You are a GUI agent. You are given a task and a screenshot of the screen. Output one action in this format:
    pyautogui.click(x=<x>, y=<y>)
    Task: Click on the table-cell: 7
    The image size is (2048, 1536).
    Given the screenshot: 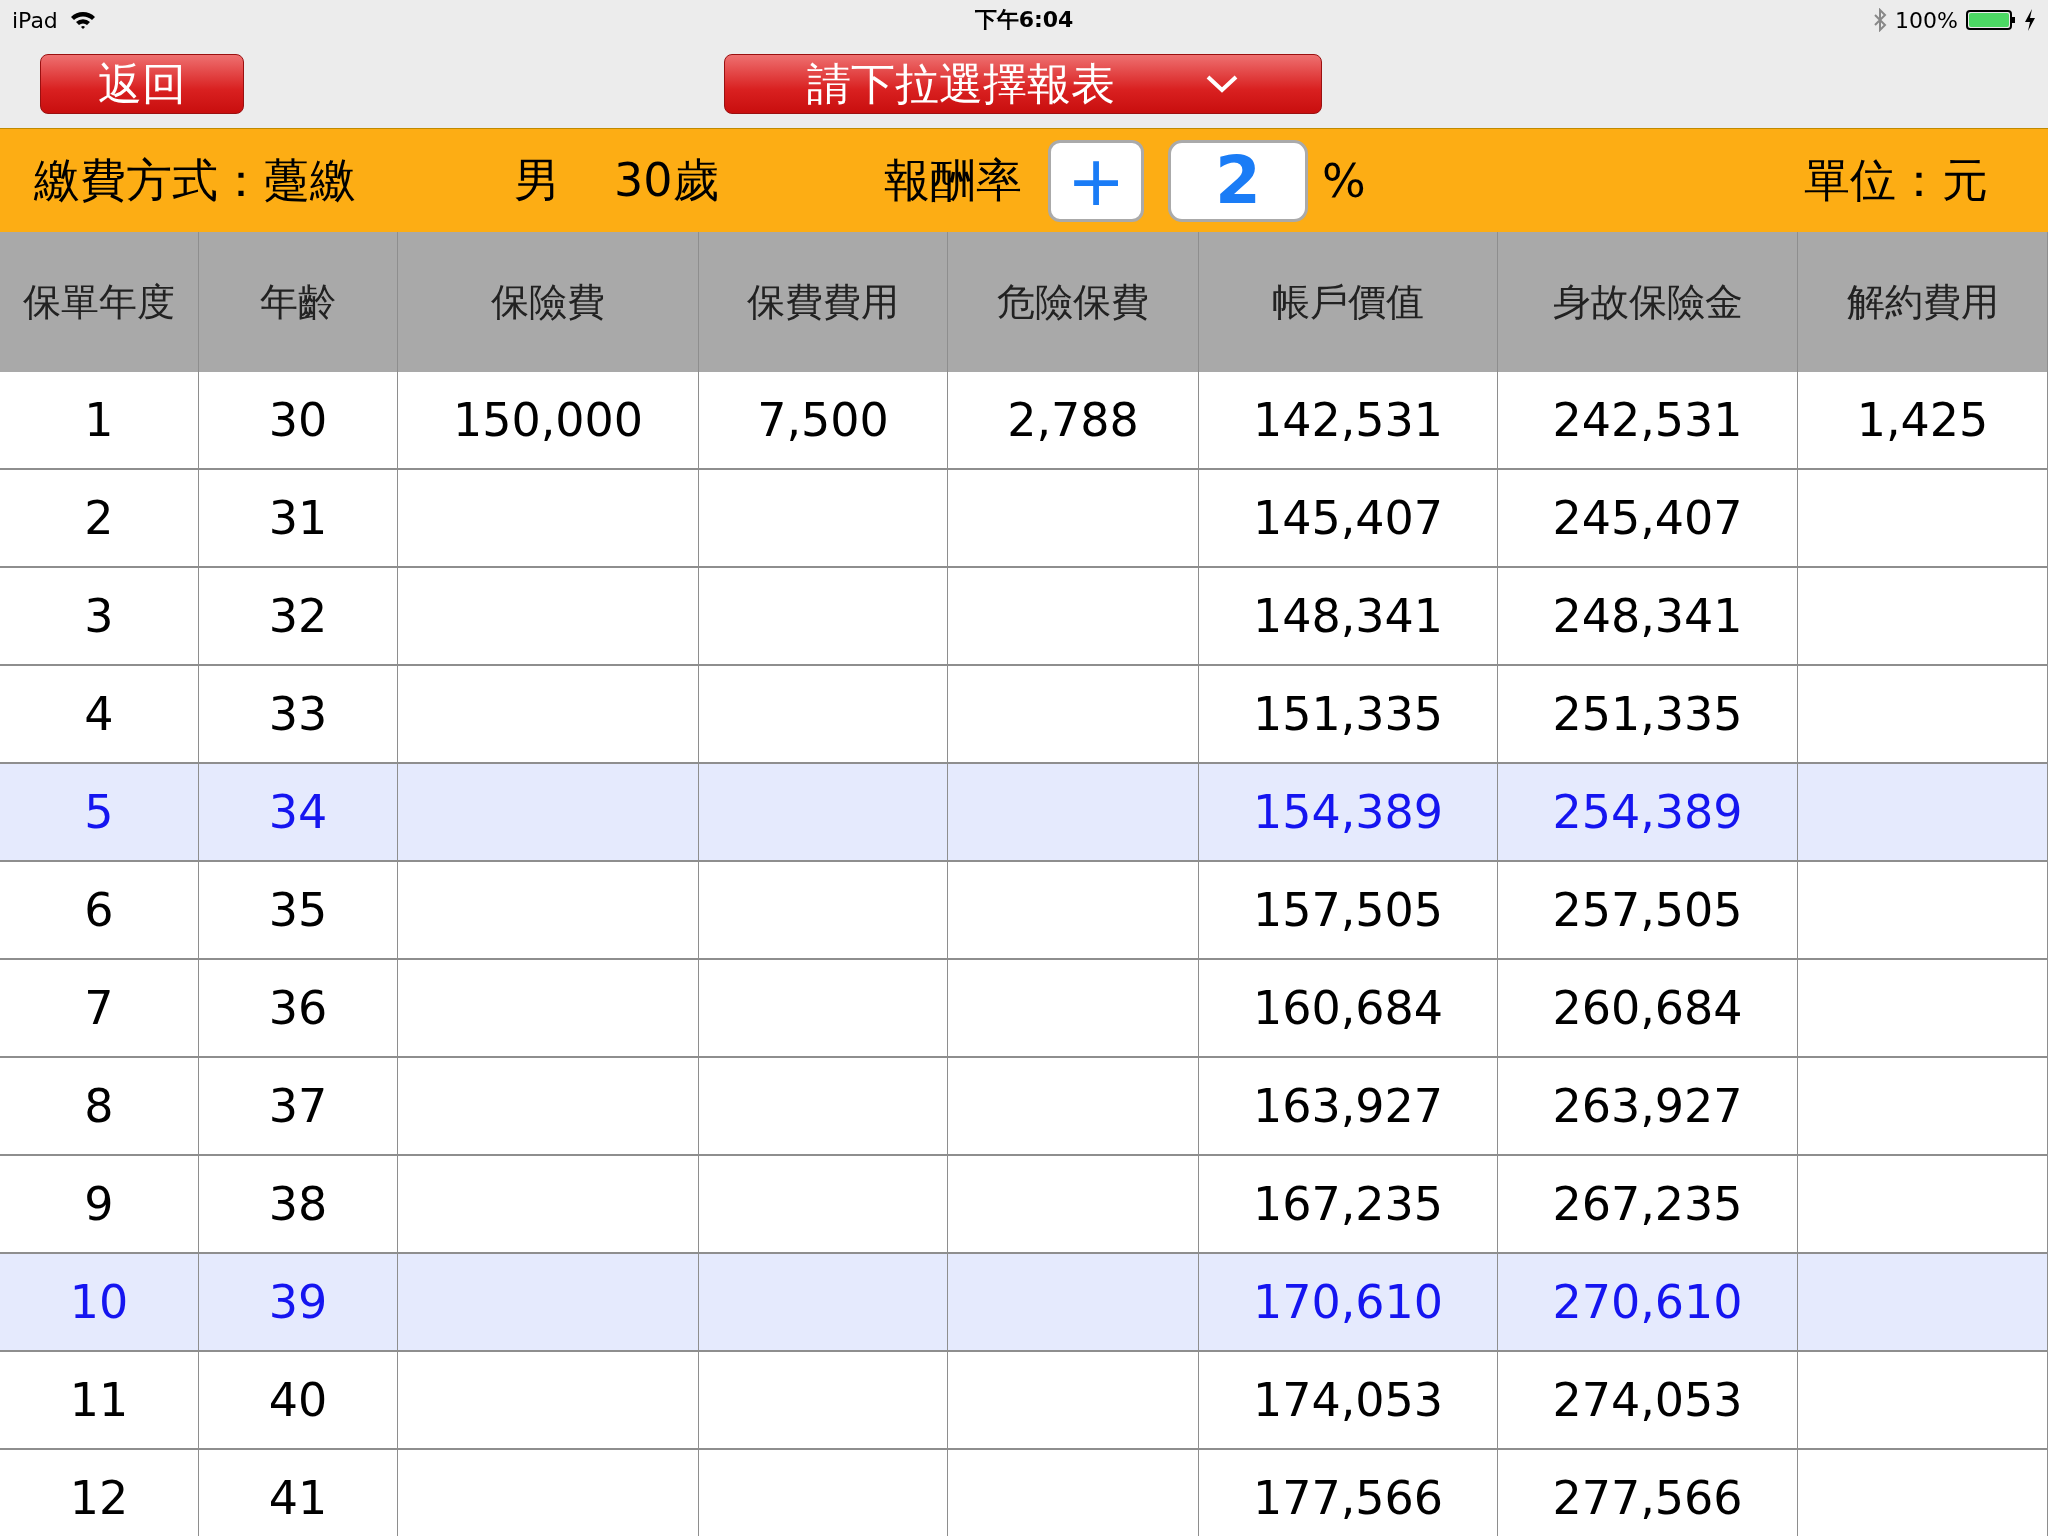 What is the action you would take?
    pyautogui.click(x=99, y=1008)
    